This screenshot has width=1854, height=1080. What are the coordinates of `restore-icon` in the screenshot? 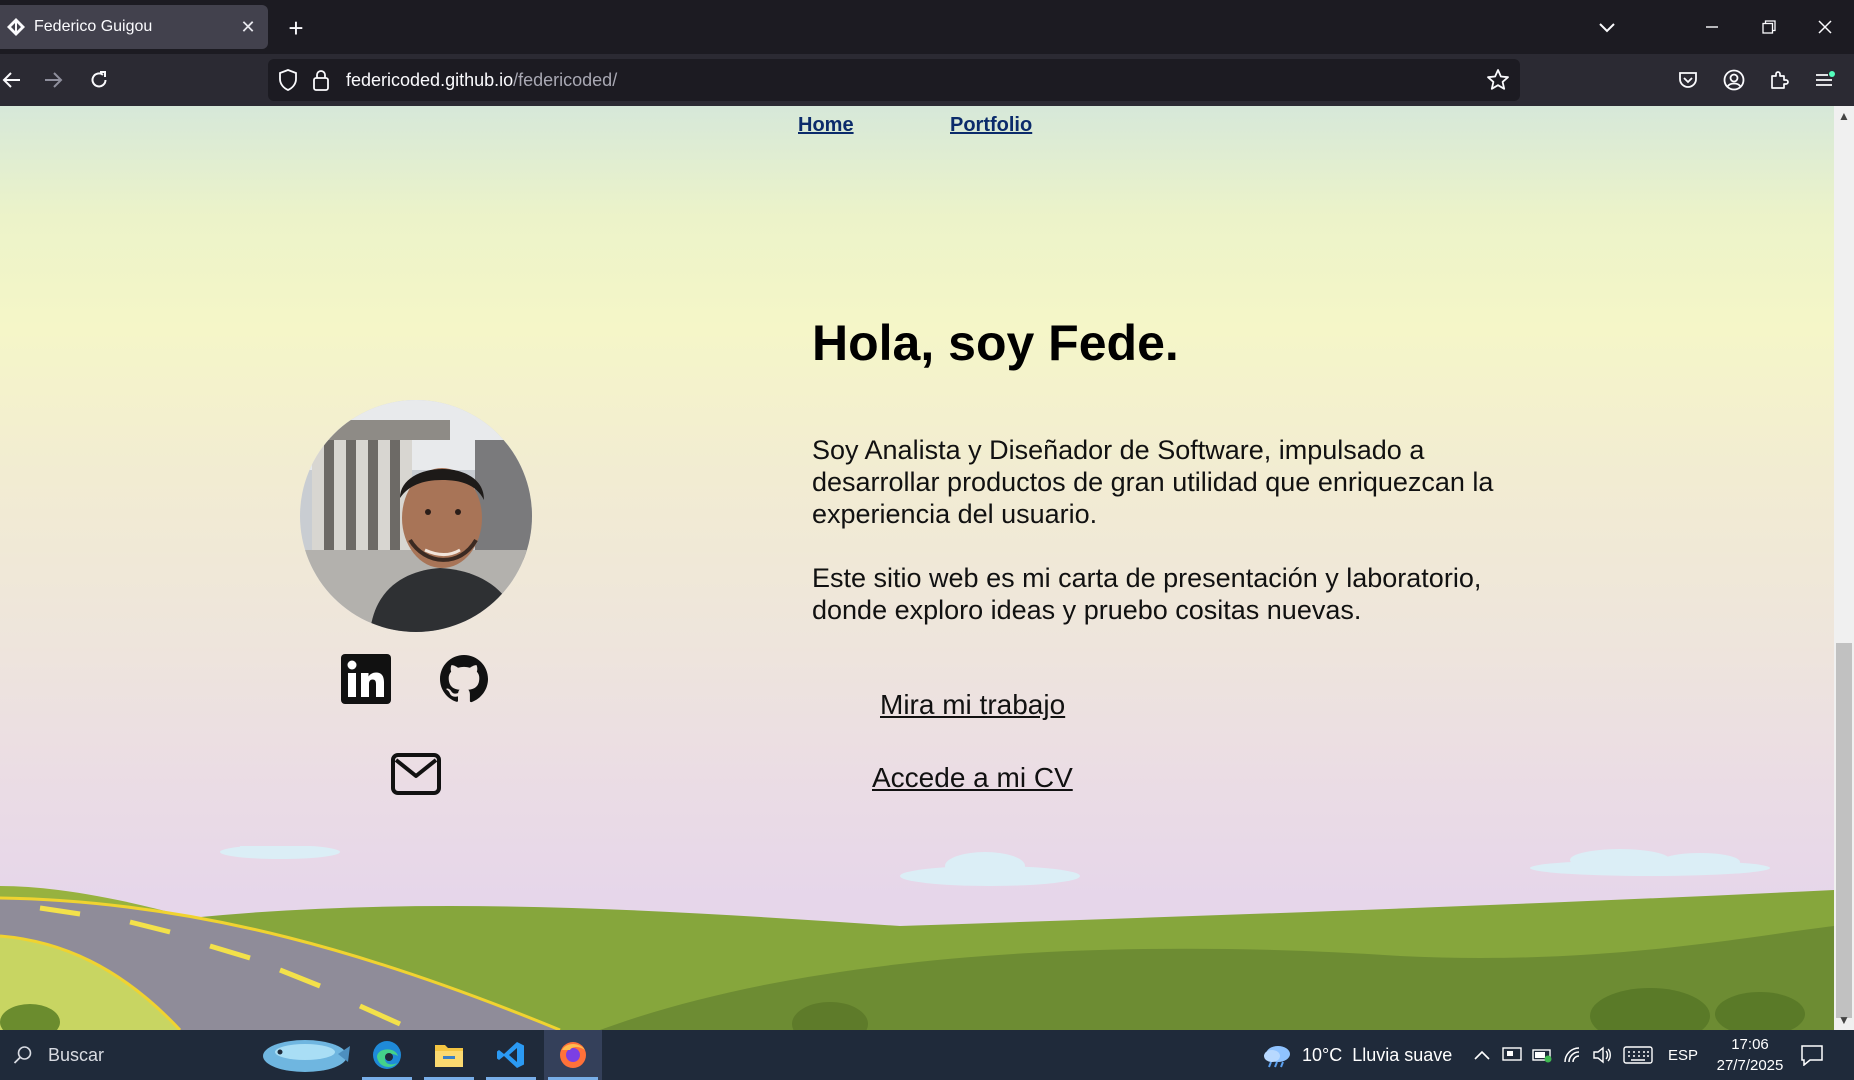 It's located at (1769, 27).